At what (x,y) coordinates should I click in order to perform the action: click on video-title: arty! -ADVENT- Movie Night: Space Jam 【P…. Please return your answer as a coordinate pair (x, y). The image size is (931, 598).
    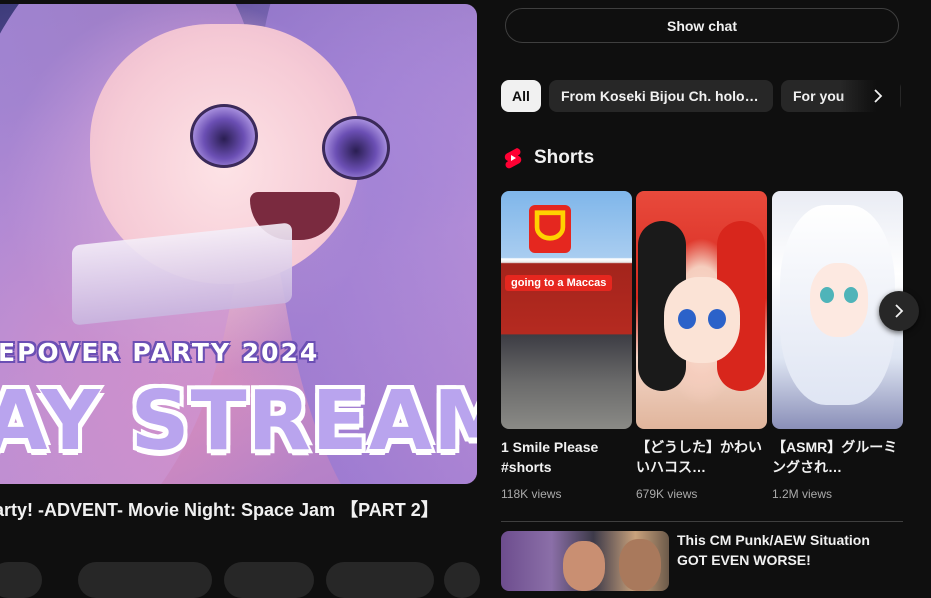
    Looking at the image, I should click on (219, 510).